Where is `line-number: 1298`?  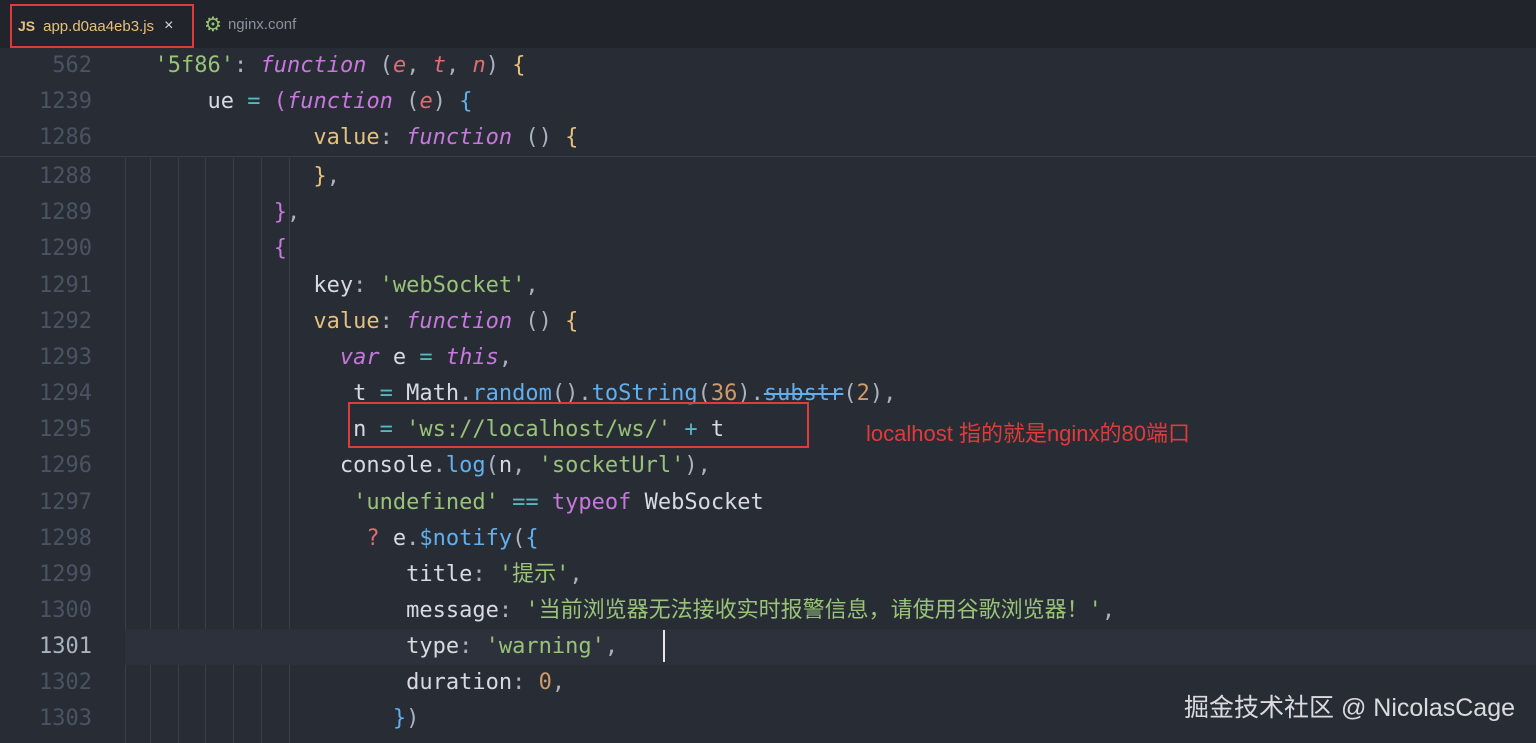 line-number: 1298 is located at coordinates (65, 538).